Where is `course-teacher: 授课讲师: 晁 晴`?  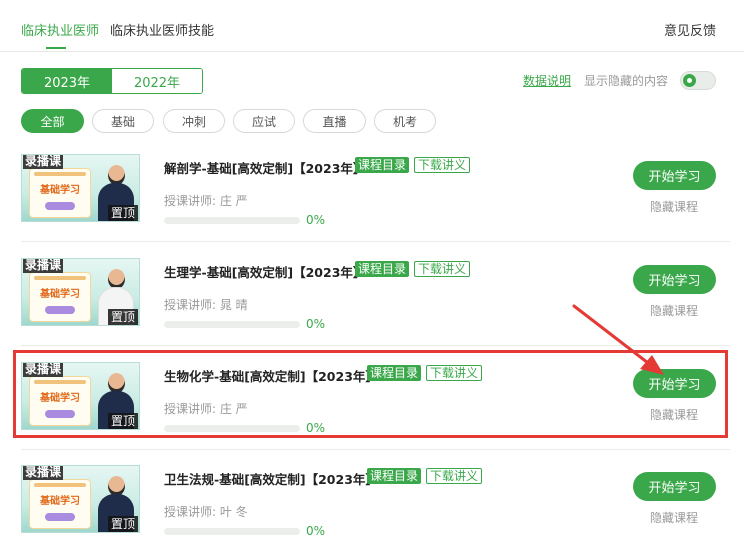 course-teacher: 授课讲师: 晁 晴 is located at coordinates (206, 305).